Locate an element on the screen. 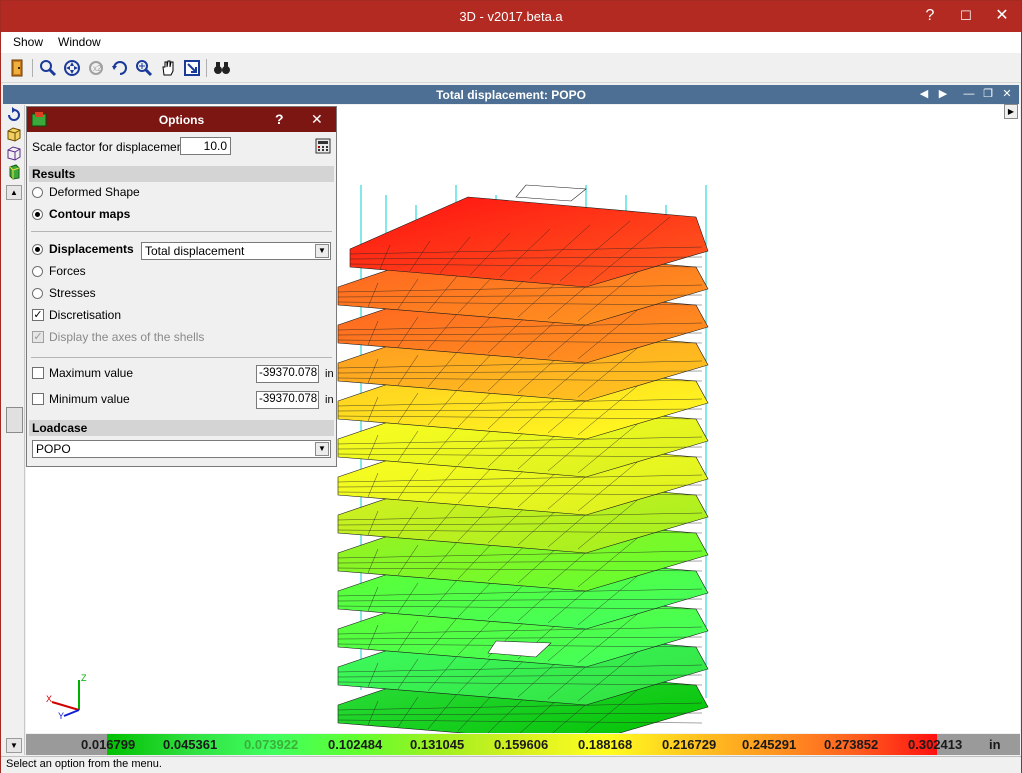 The image size is (1022, 773). zoom-previous-icon is located at coordinates (48, 68).